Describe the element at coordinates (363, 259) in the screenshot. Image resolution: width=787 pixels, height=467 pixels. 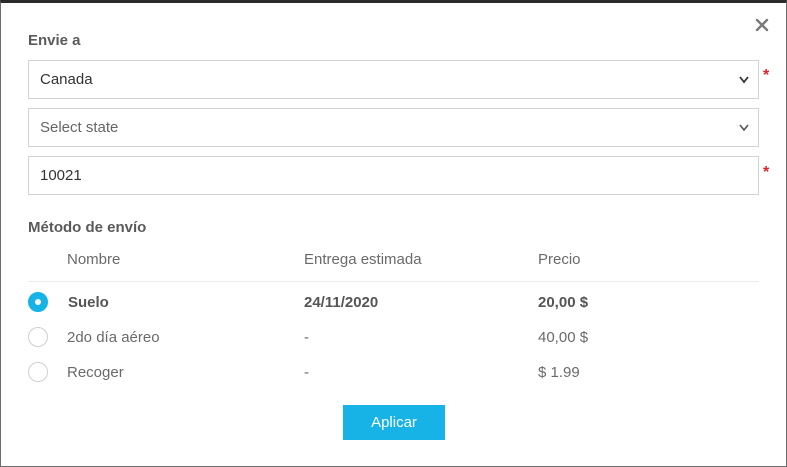
I see `column-header-estimate: Entrega estimada` at that location.